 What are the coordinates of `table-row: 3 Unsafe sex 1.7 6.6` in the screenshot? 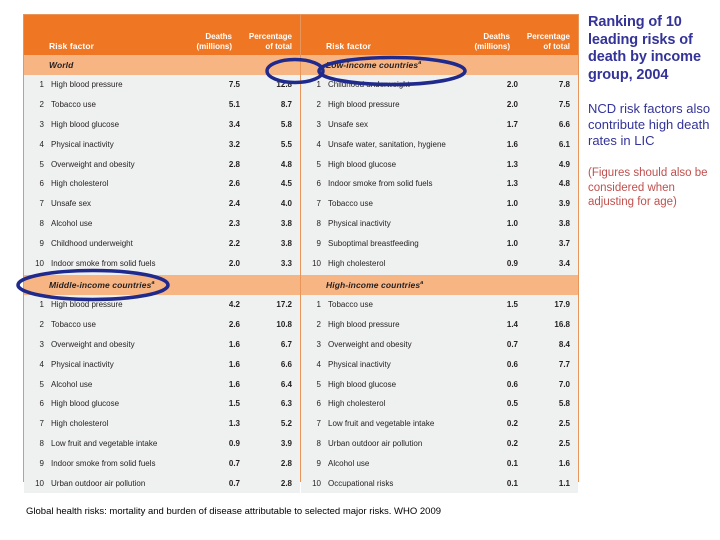 It's located at (439, 124).